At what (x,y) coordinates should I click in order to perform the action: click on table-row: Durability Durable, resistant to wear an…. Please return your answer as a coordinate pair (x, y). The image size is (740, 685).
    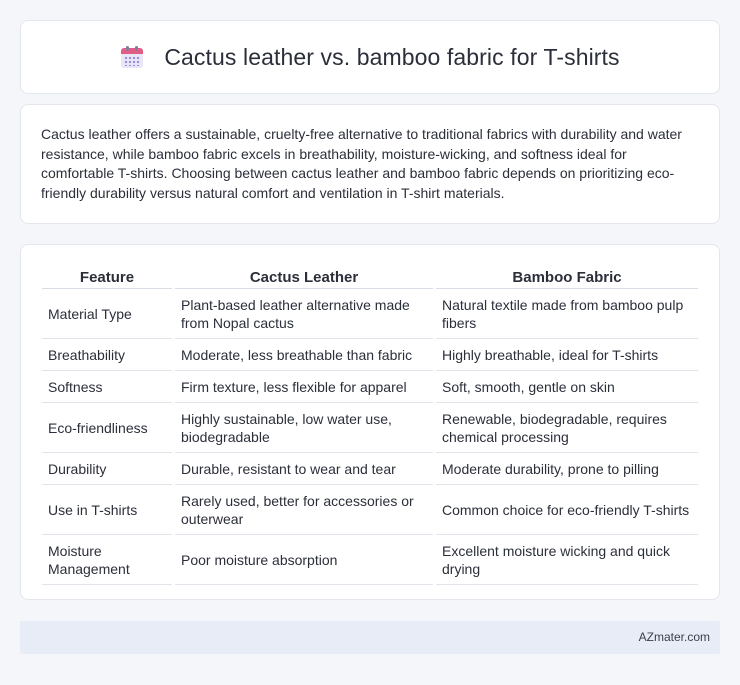
    Looking at the image, I should click on (370, 469).